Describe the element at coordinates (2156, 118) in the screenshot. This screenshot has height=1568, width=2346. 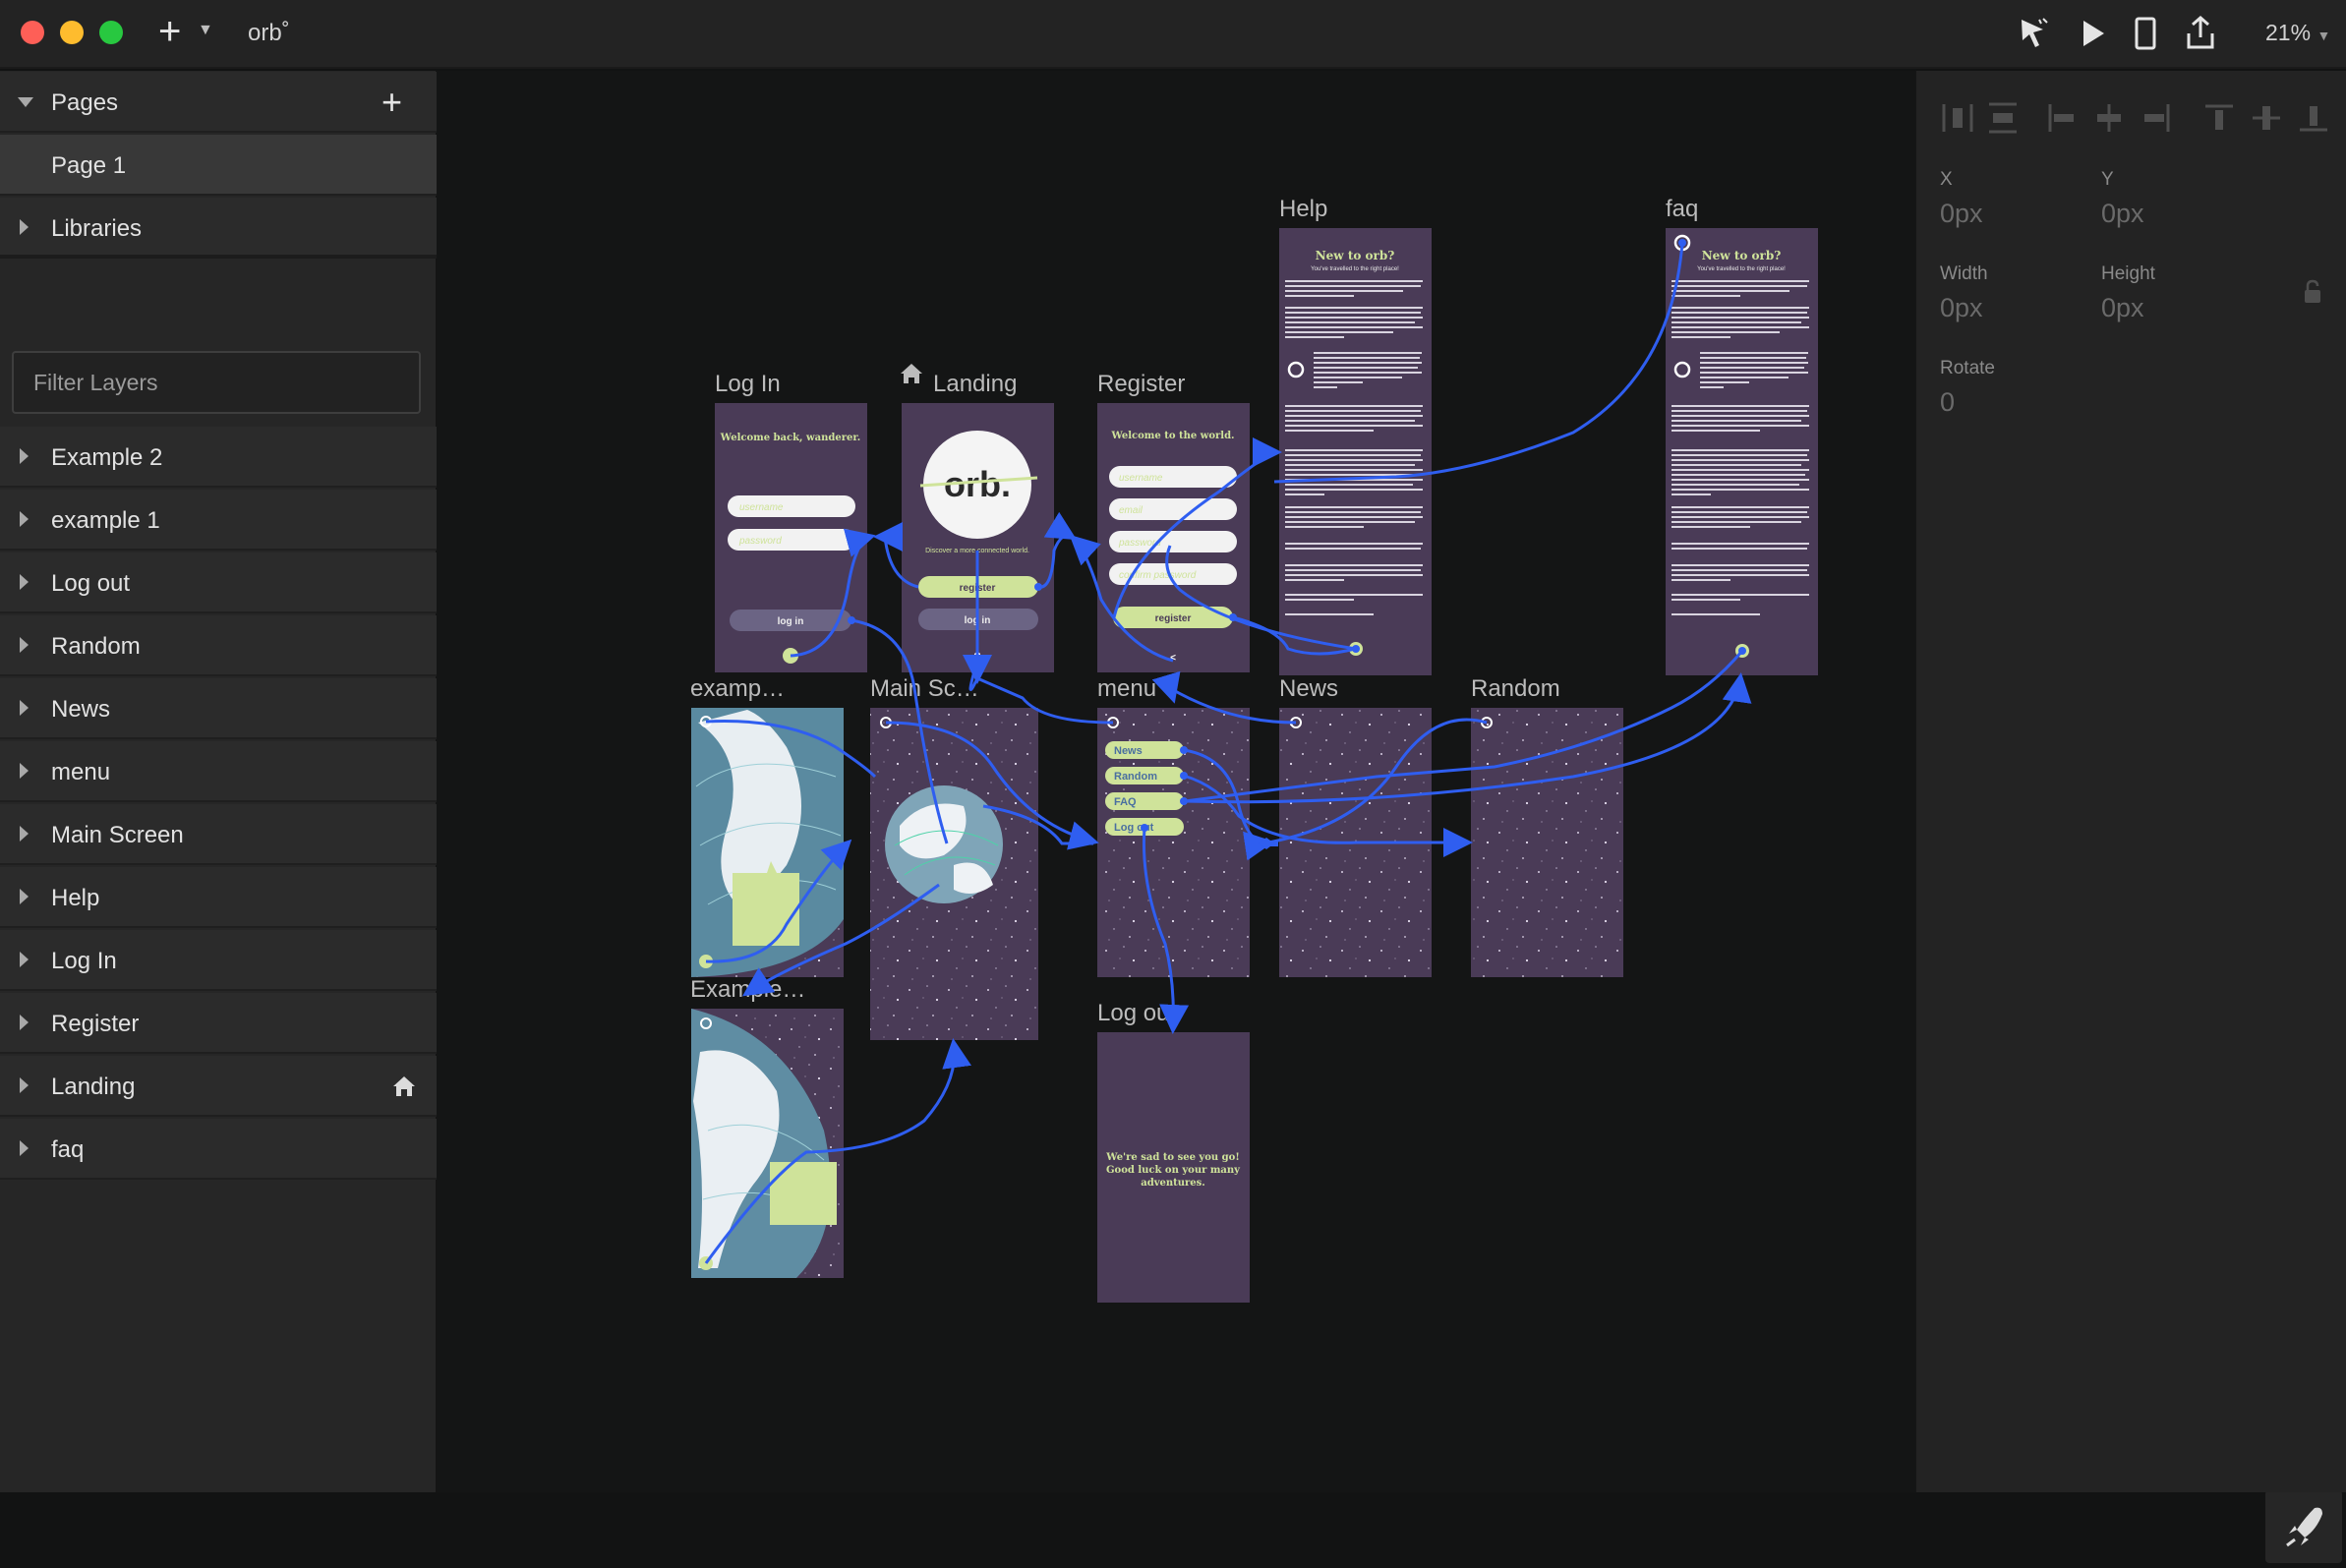
I see `align-right-icon` at that location.